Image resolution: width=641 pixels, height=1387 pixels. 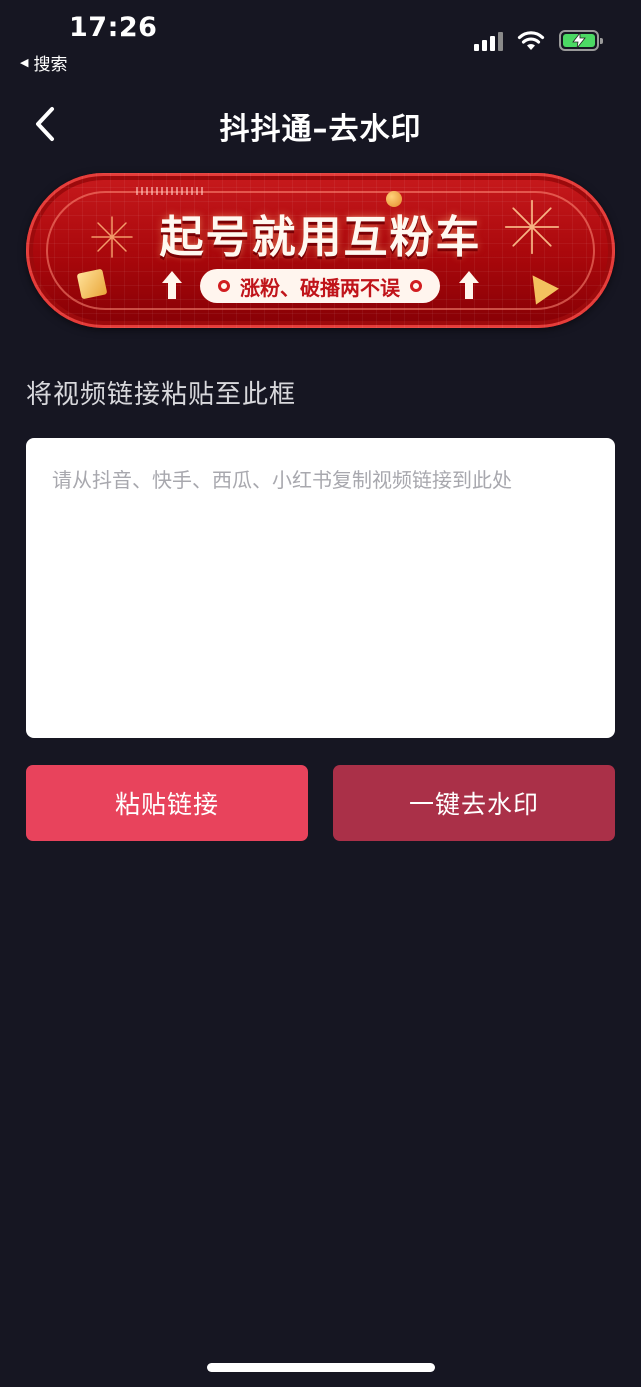 I want to click on home-indicator, so click(x=321, y=1367).